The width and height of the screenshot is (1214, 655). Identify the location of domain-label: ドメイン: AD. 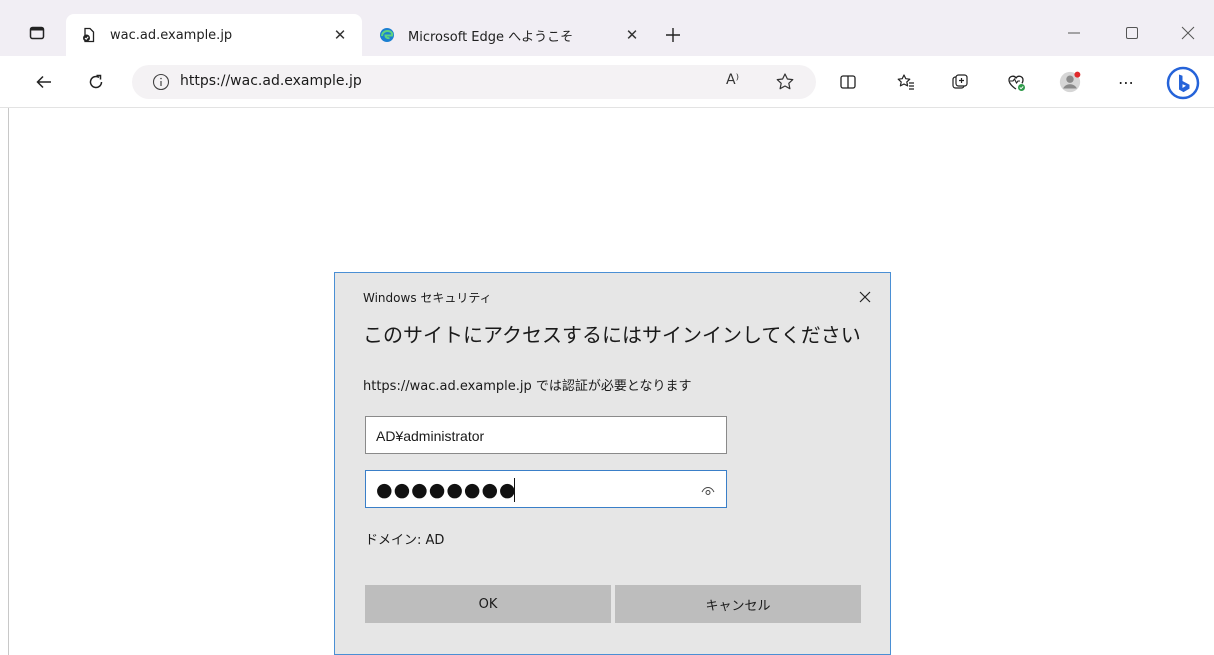
(405, 540).